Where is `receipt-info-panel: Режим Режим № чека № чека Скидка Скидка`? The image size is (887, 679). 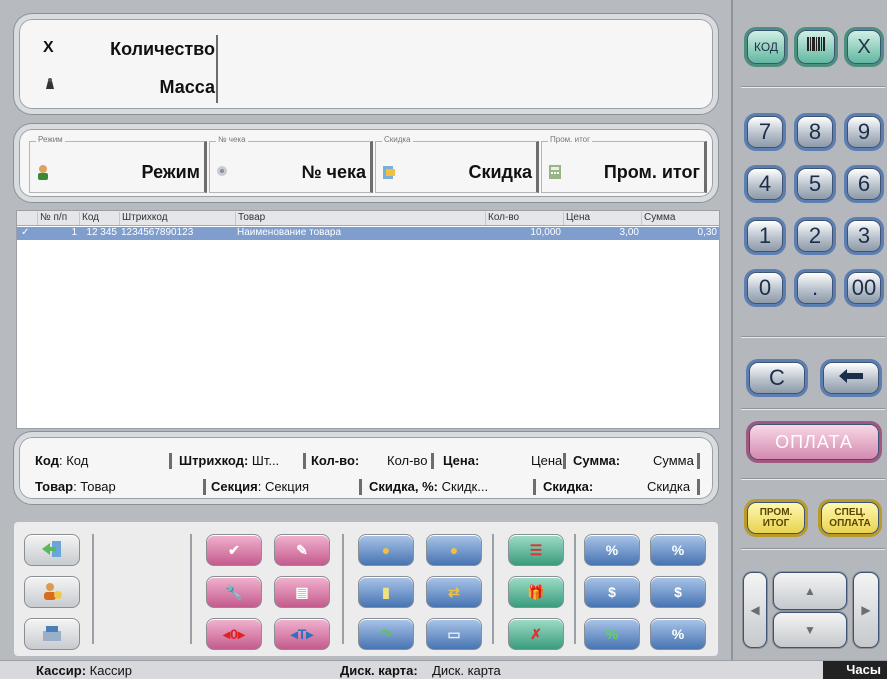
receipt-info-panel: Режим Режим № чека № чека Скидка Скидка is located at coordinates (366, 163).